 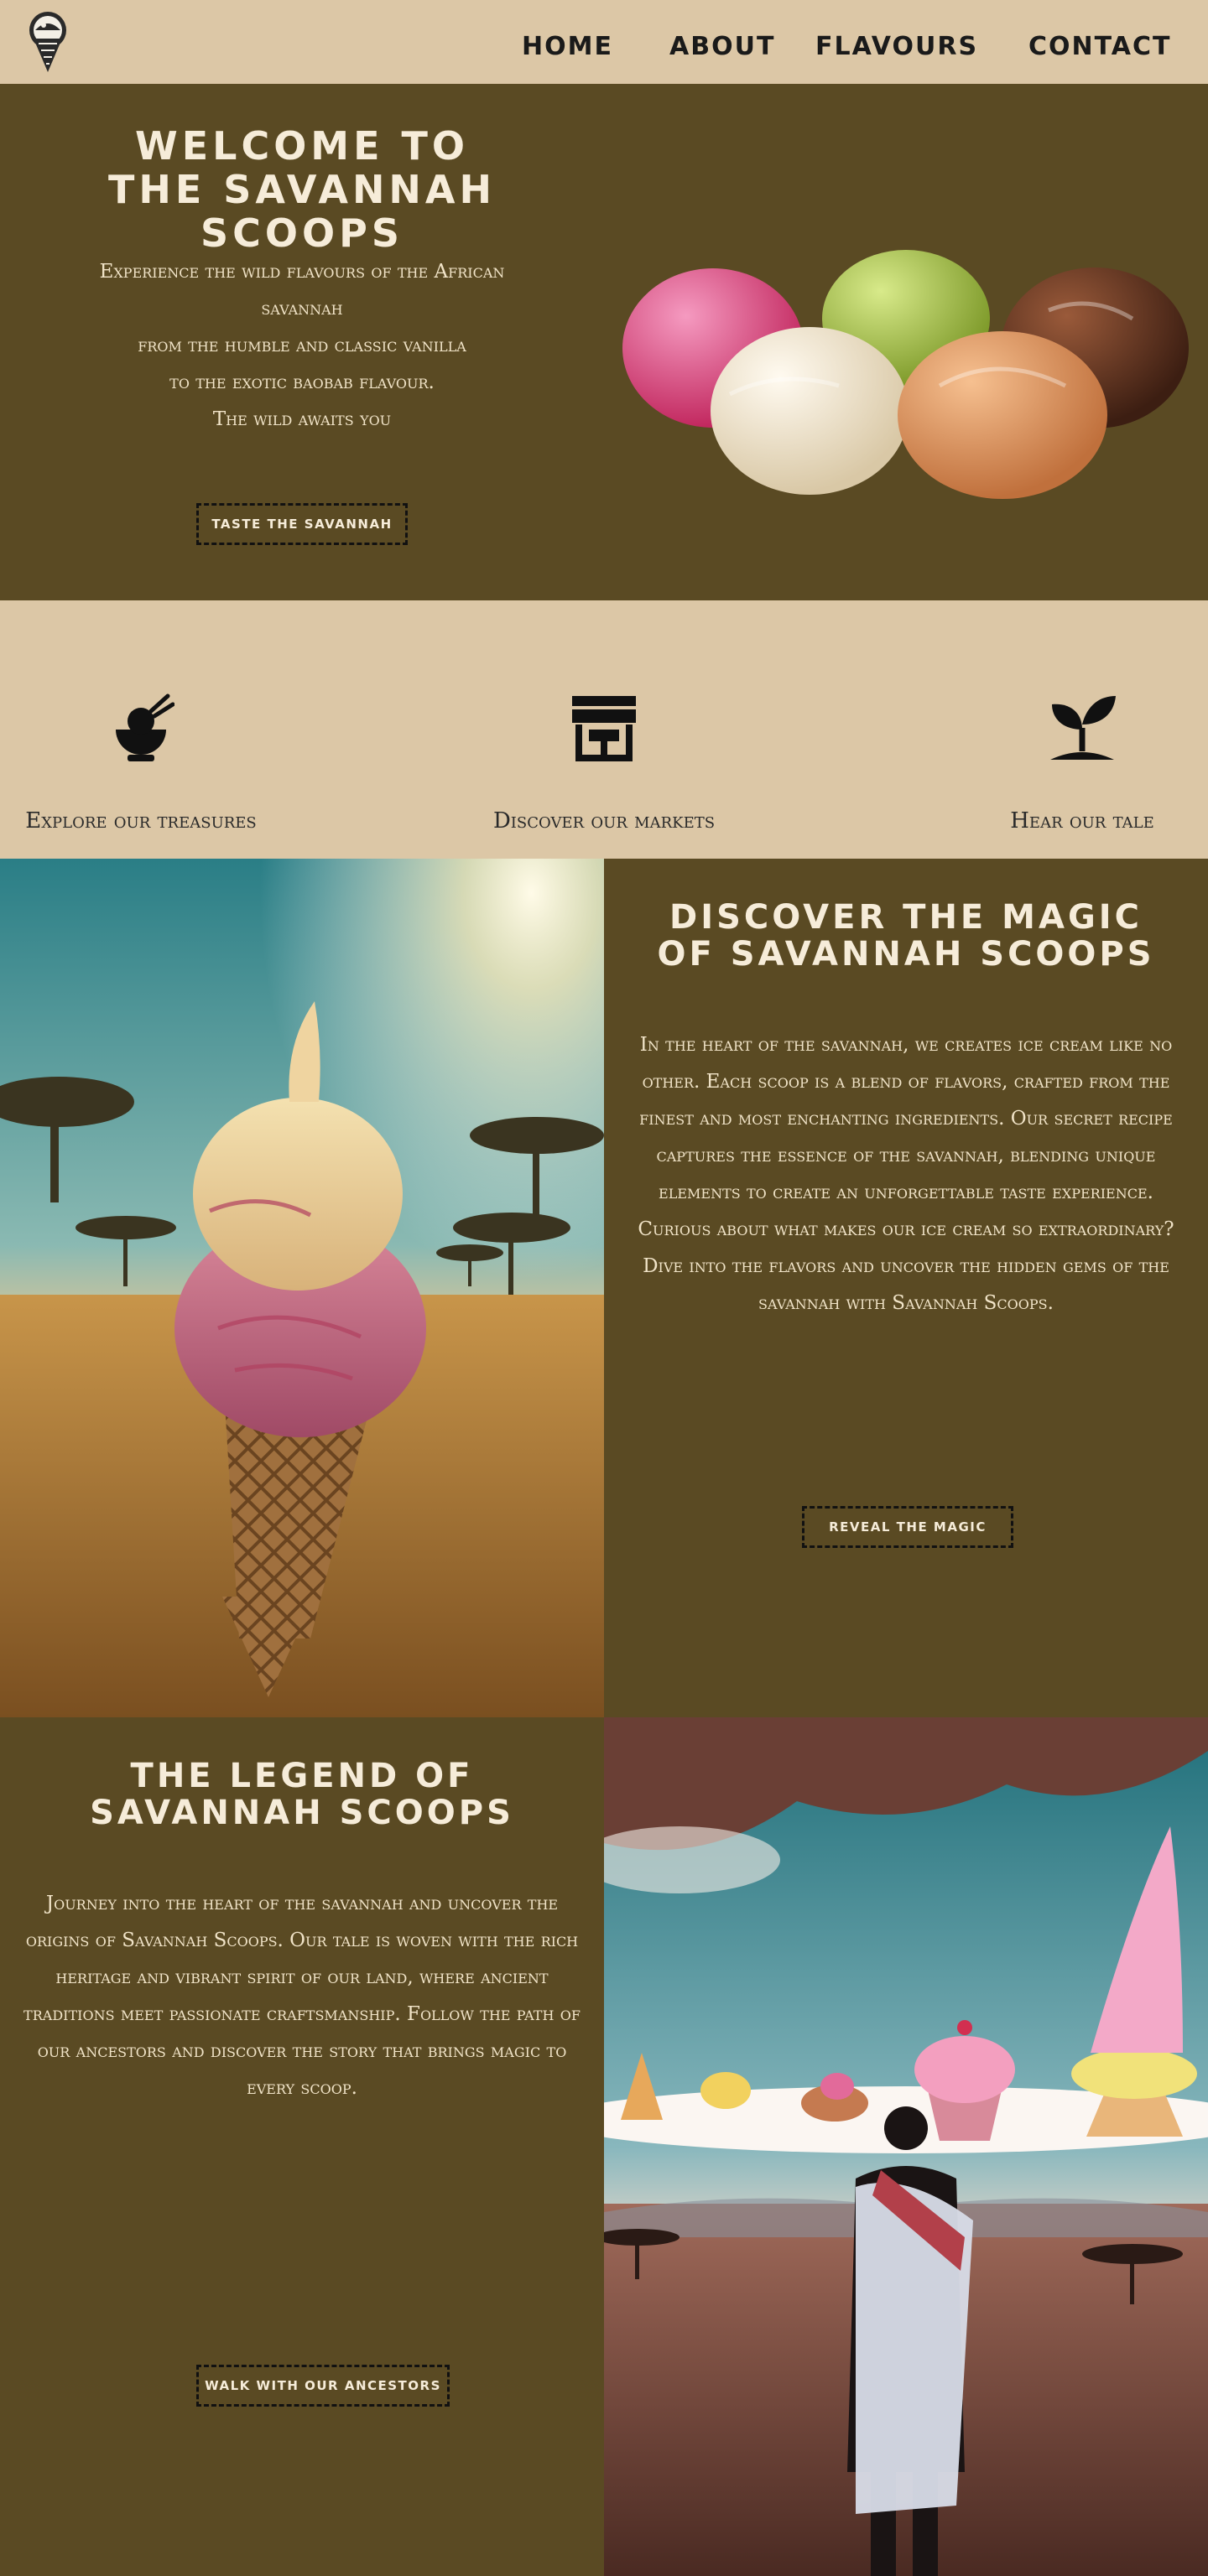 What do you see at coordinates (722, 46) in the screenshot?
I see `nav-about-link: ABOUT` at bounding box center [722, 46].